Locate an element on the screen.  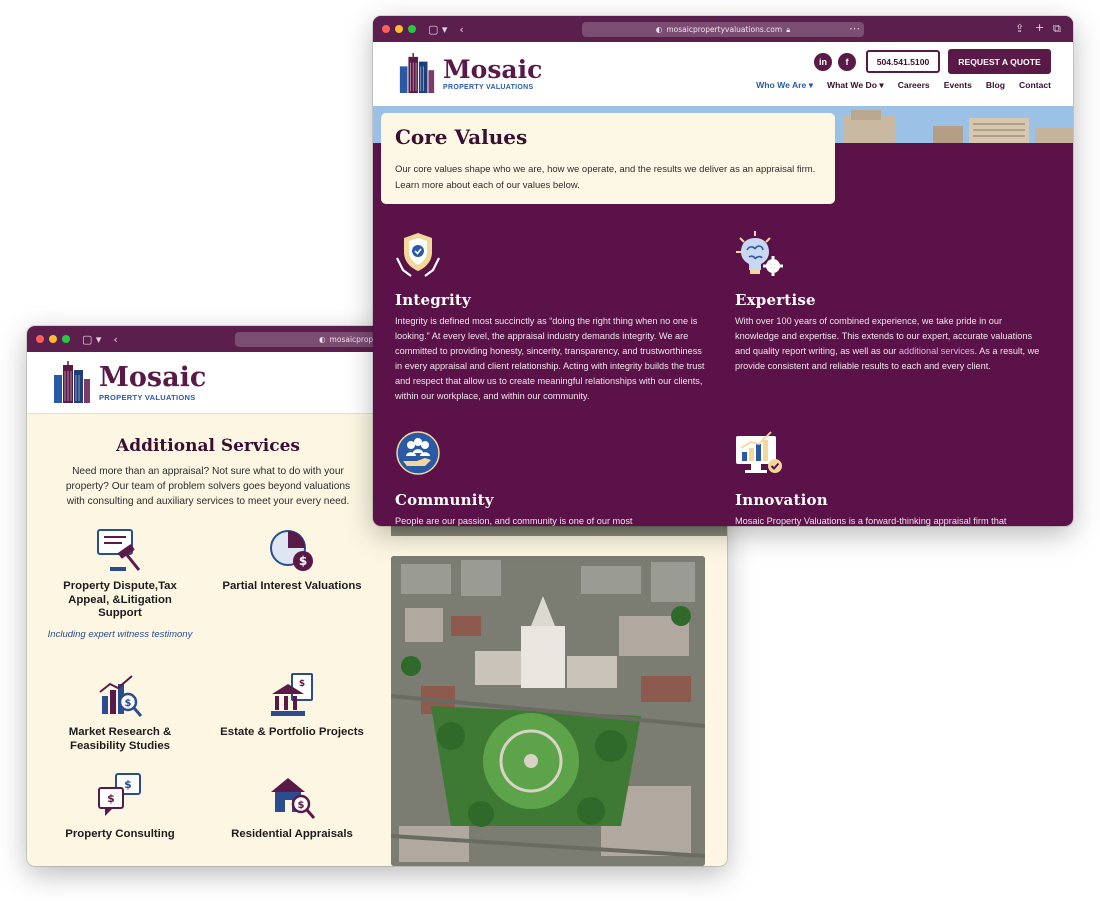
nav-what-we-do: What We Do ▾ is located at coordinates (855, 85).